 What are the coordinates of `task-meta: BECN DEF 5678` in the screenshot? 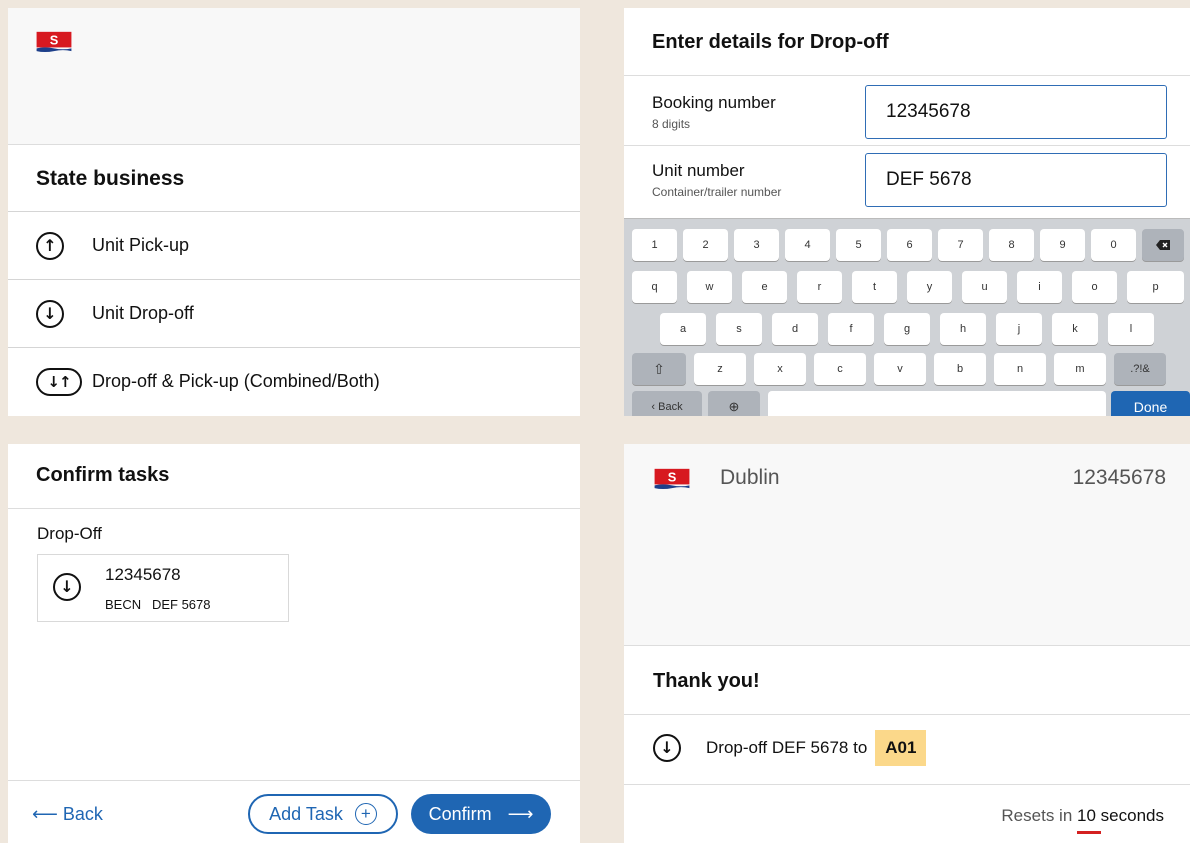 It's located at (158, 604).